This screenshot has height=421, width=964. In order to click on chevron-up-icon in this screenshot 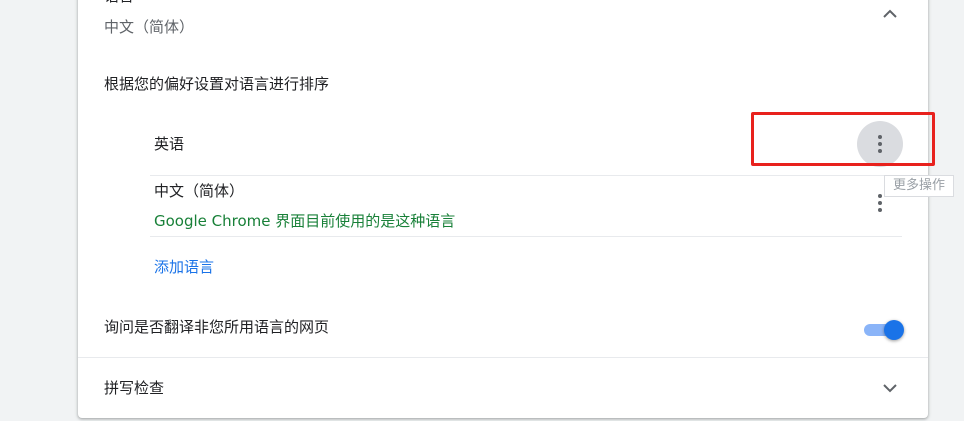, I will do `click(890, 13)`.